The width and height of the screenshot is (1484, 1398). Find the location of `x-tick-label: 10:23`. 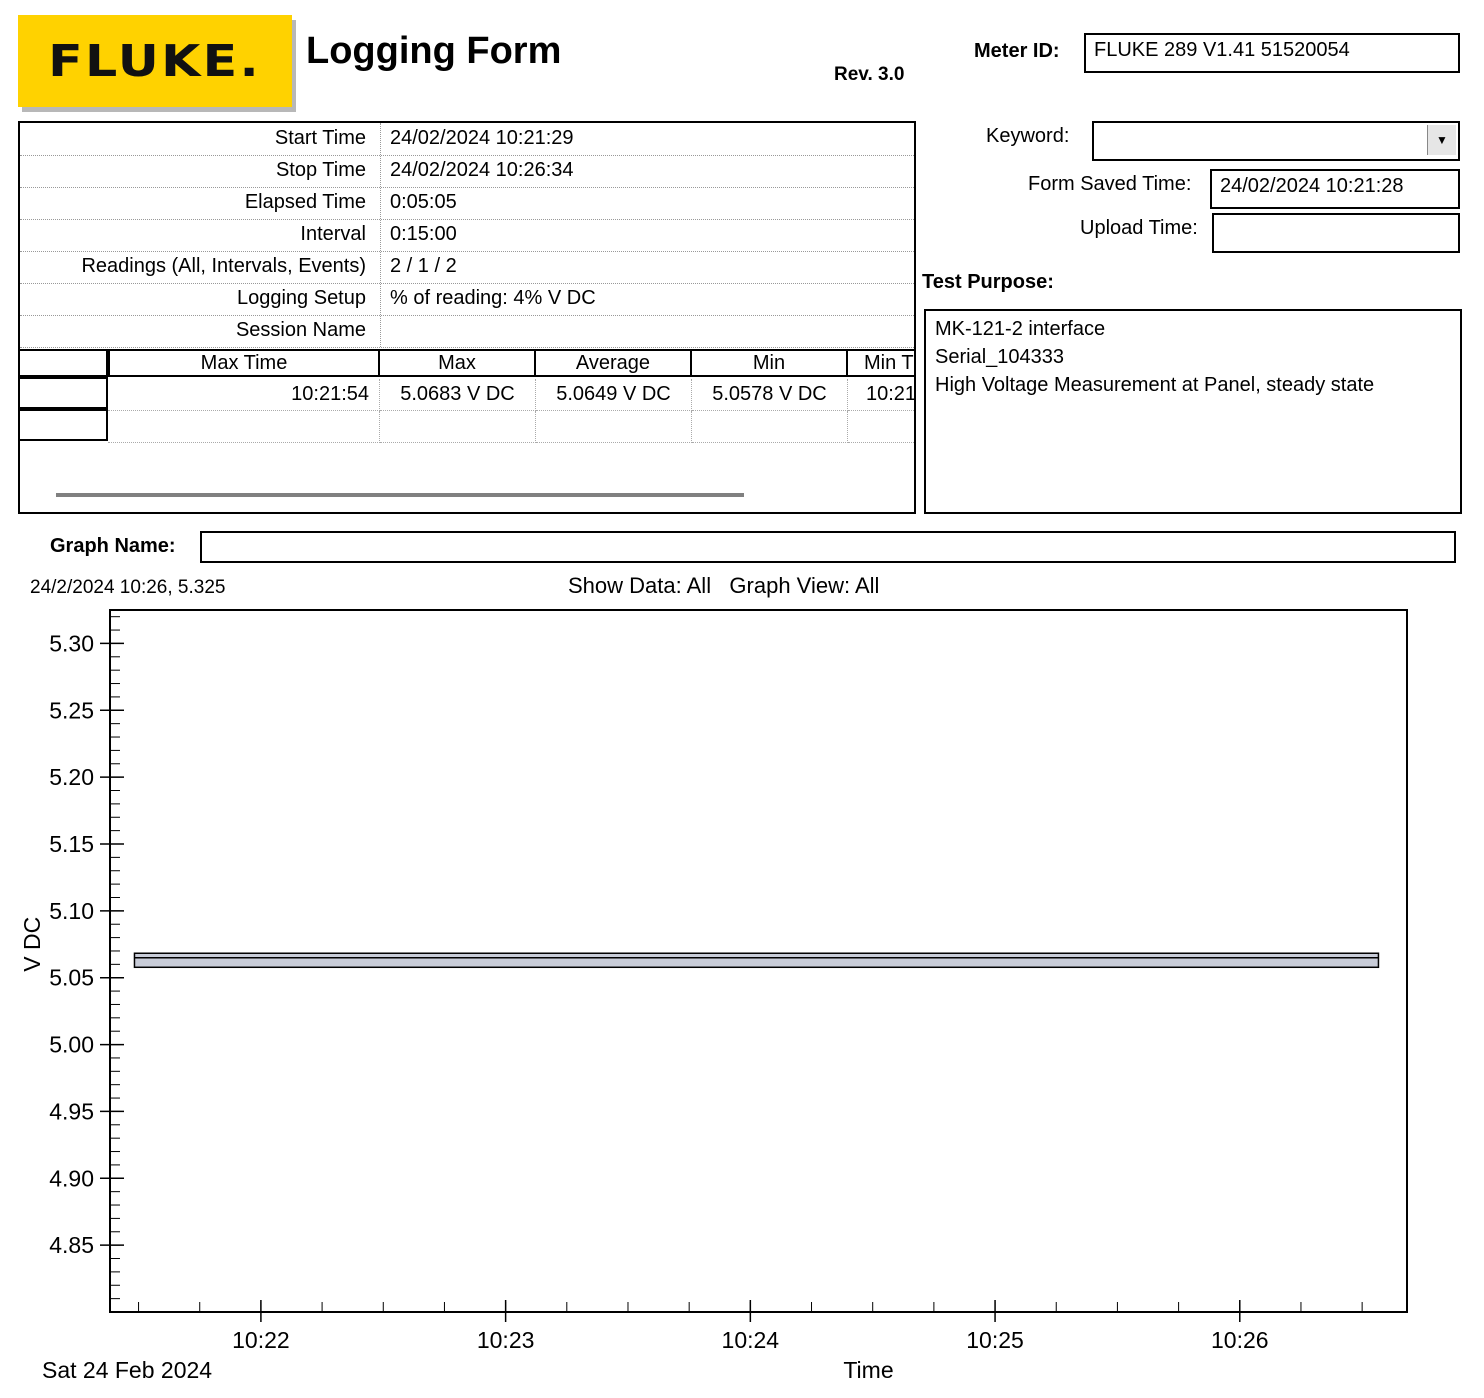

x-tick-label: 10:23 is located at coordinates (506, 1340).